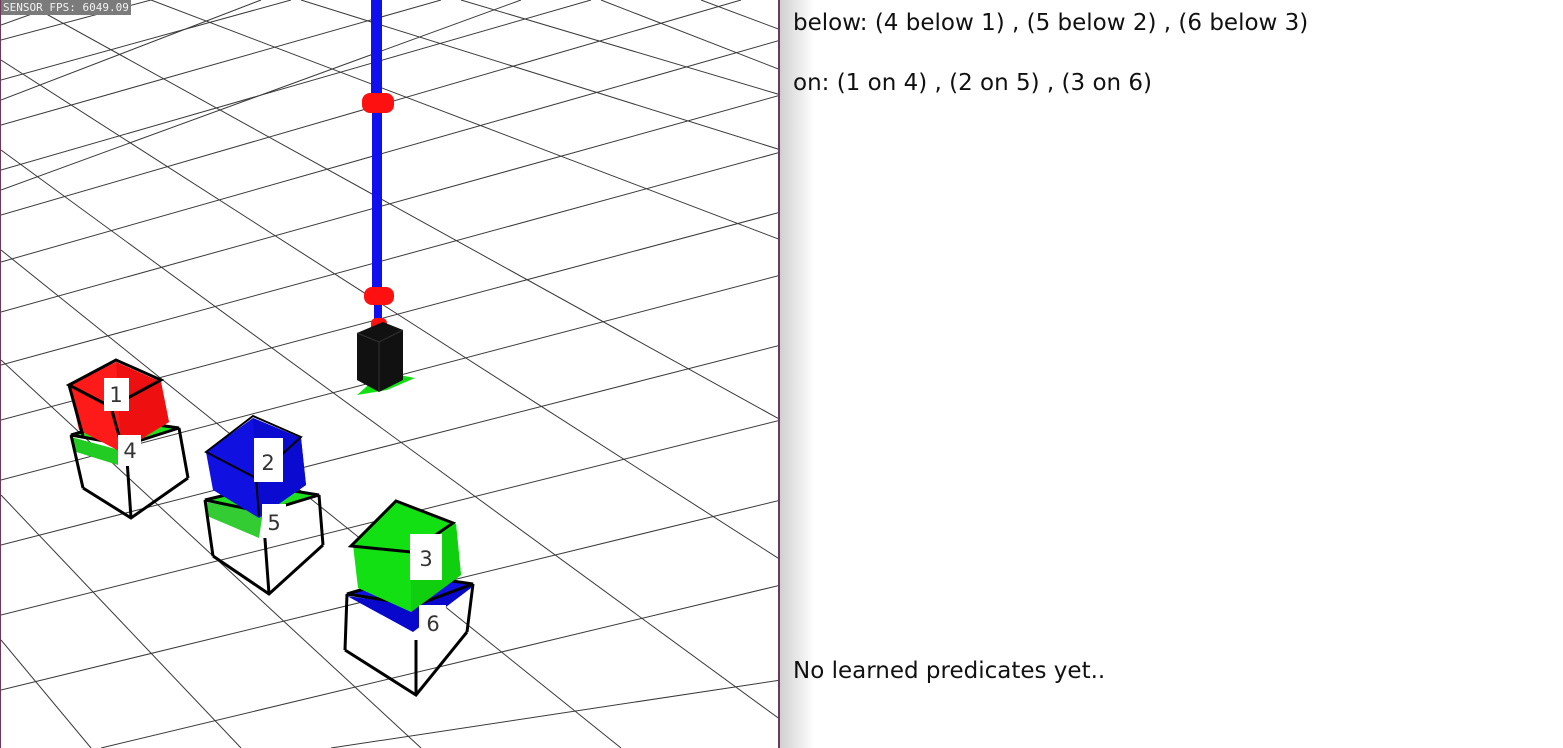 The width and height of the screenshot is (1563, 748). I want to click on block-stack-2-5: 2 5, so click(264, 505).